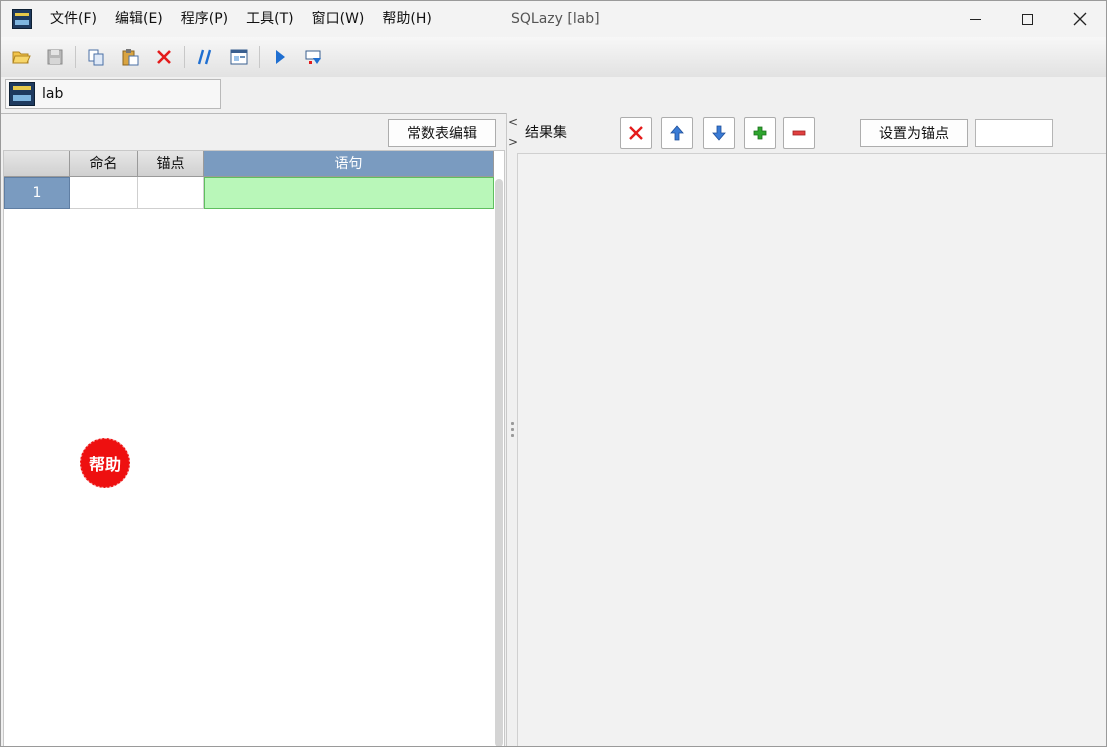  I want to click on minus-icon, so click(799, 133).